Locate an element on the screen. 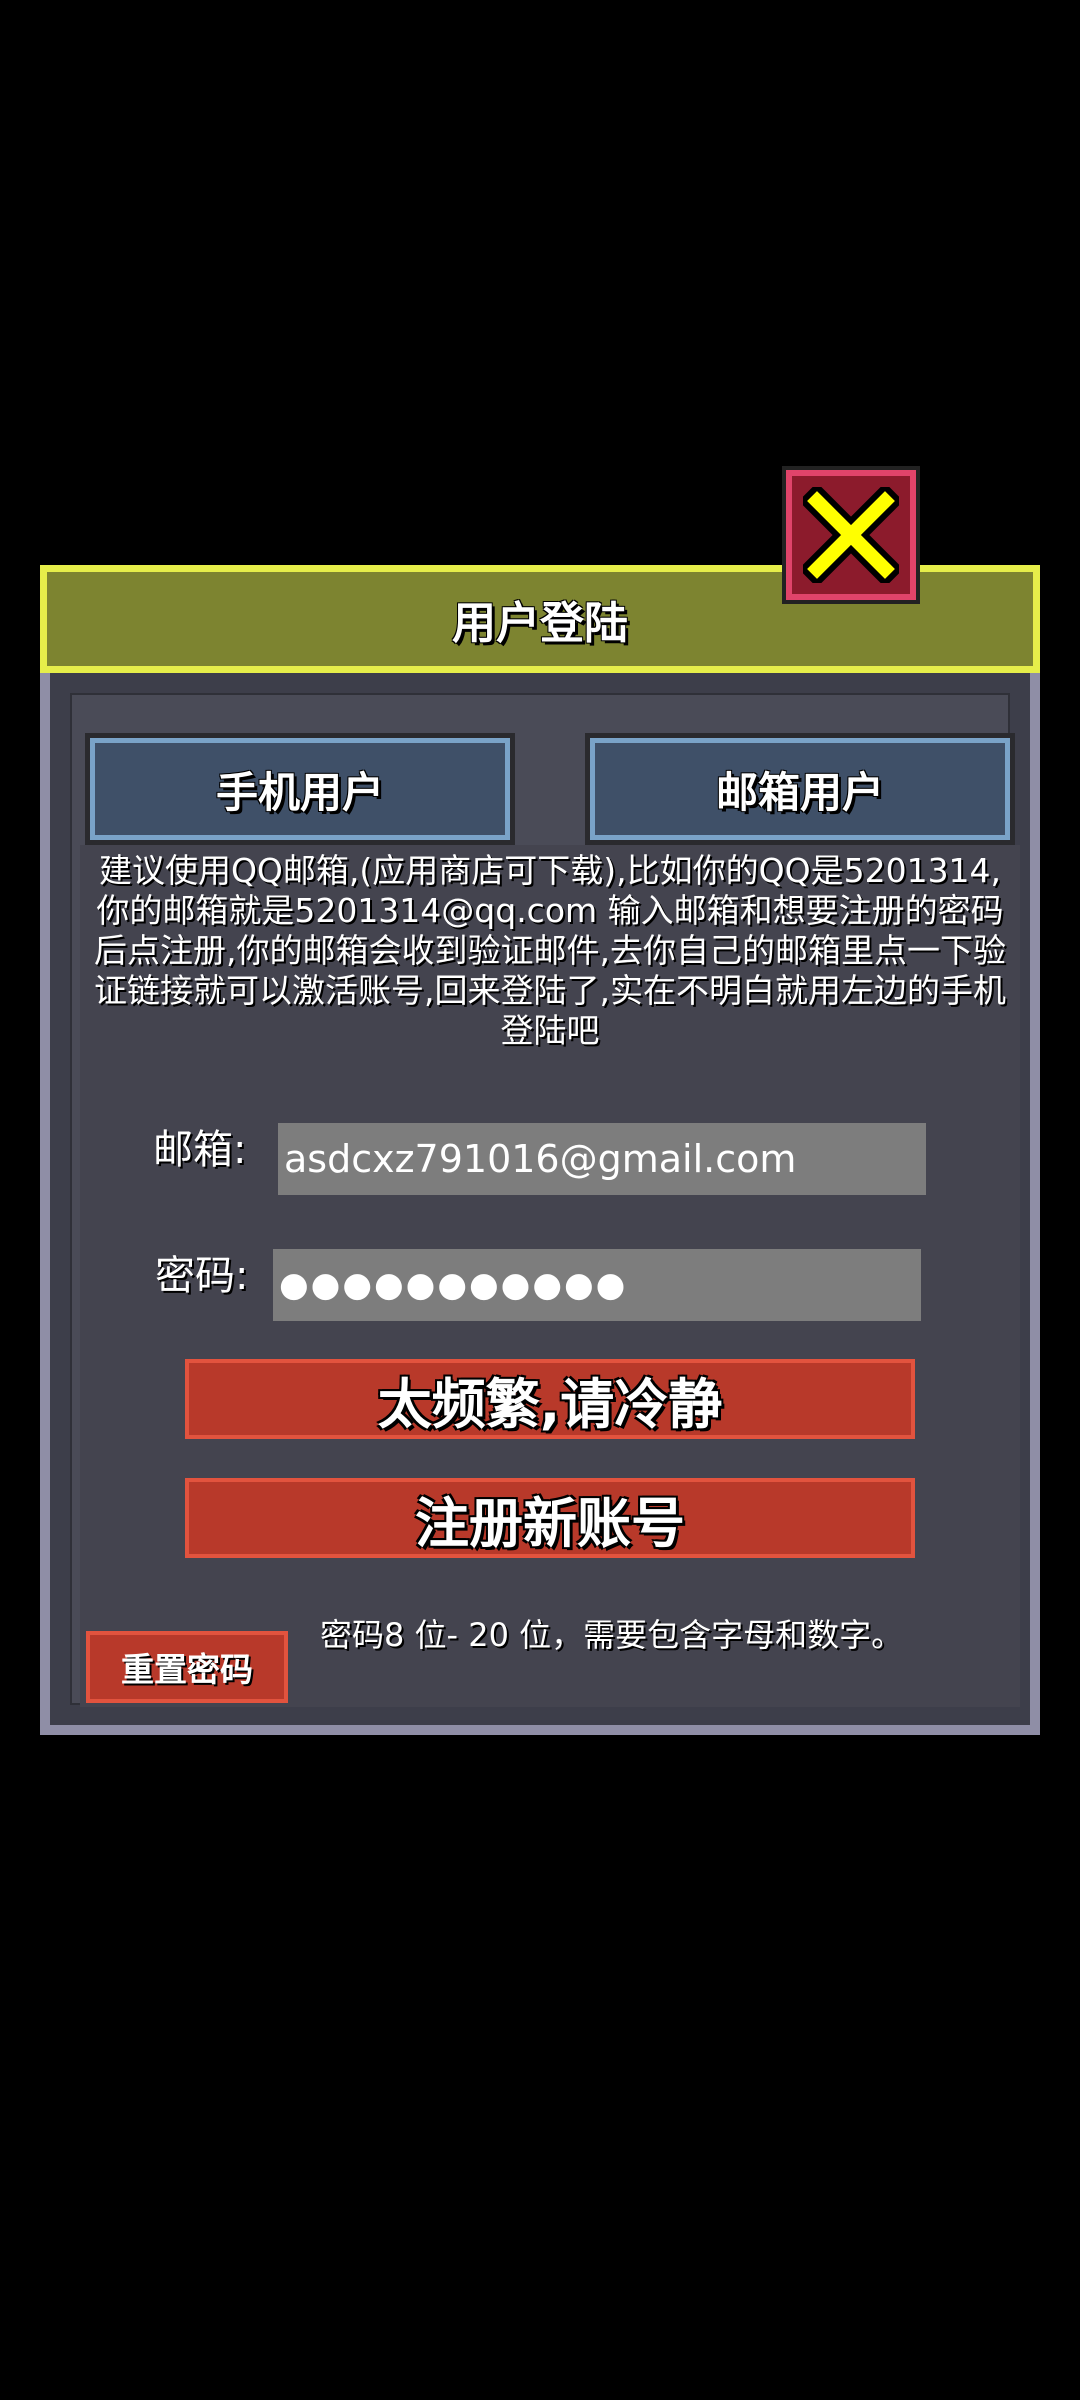  close-x-icon is located at coordinates (851, 535).